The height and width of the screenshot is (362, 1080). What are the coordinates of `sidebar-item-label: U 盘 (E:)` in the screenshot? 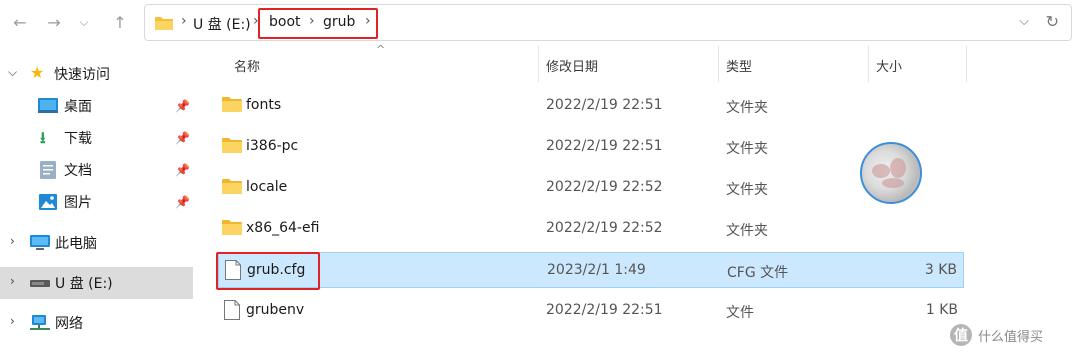 It's located at (84, 284).